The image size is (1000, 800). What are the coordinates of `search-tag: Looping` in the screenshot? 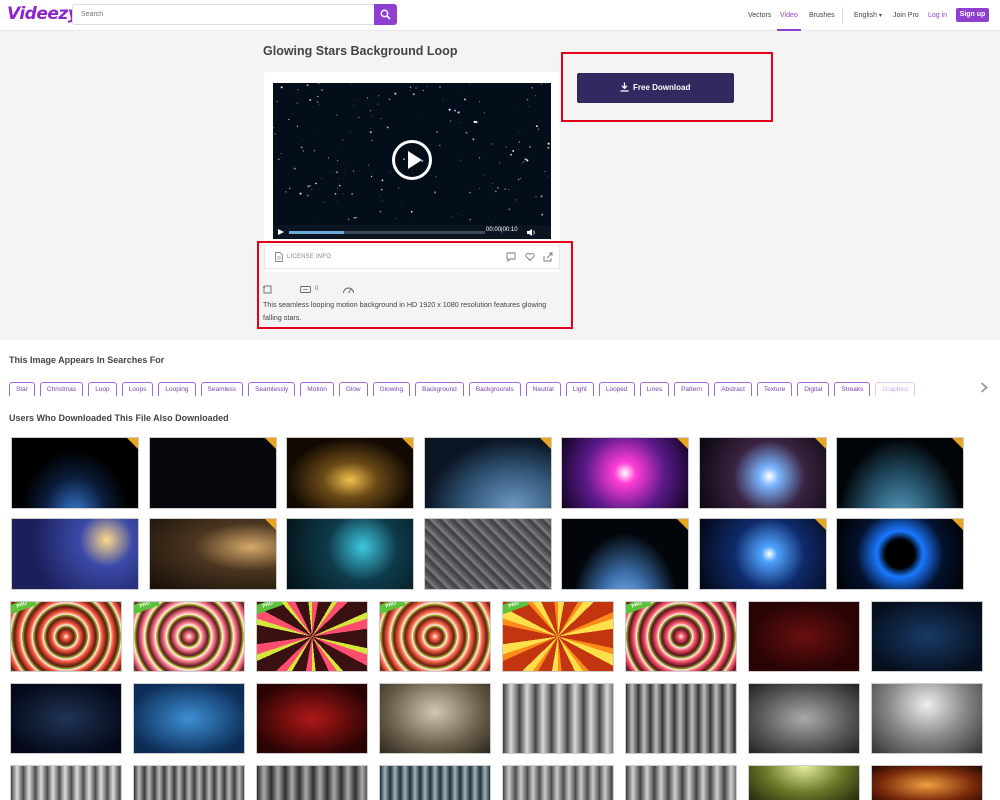 It's located at (177, 389).